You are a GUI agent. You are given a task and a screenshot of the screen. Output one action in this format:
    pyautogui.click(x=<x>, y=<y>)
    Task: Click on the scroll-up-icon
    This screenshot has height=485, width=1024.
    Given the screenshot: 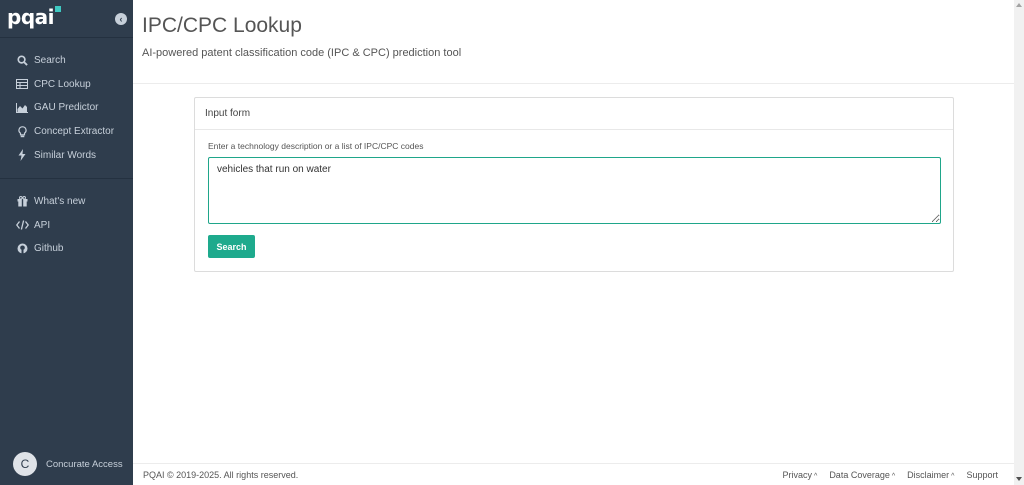 What is the action you would take?
    pyautogui.click(x=1019, y=5)
    